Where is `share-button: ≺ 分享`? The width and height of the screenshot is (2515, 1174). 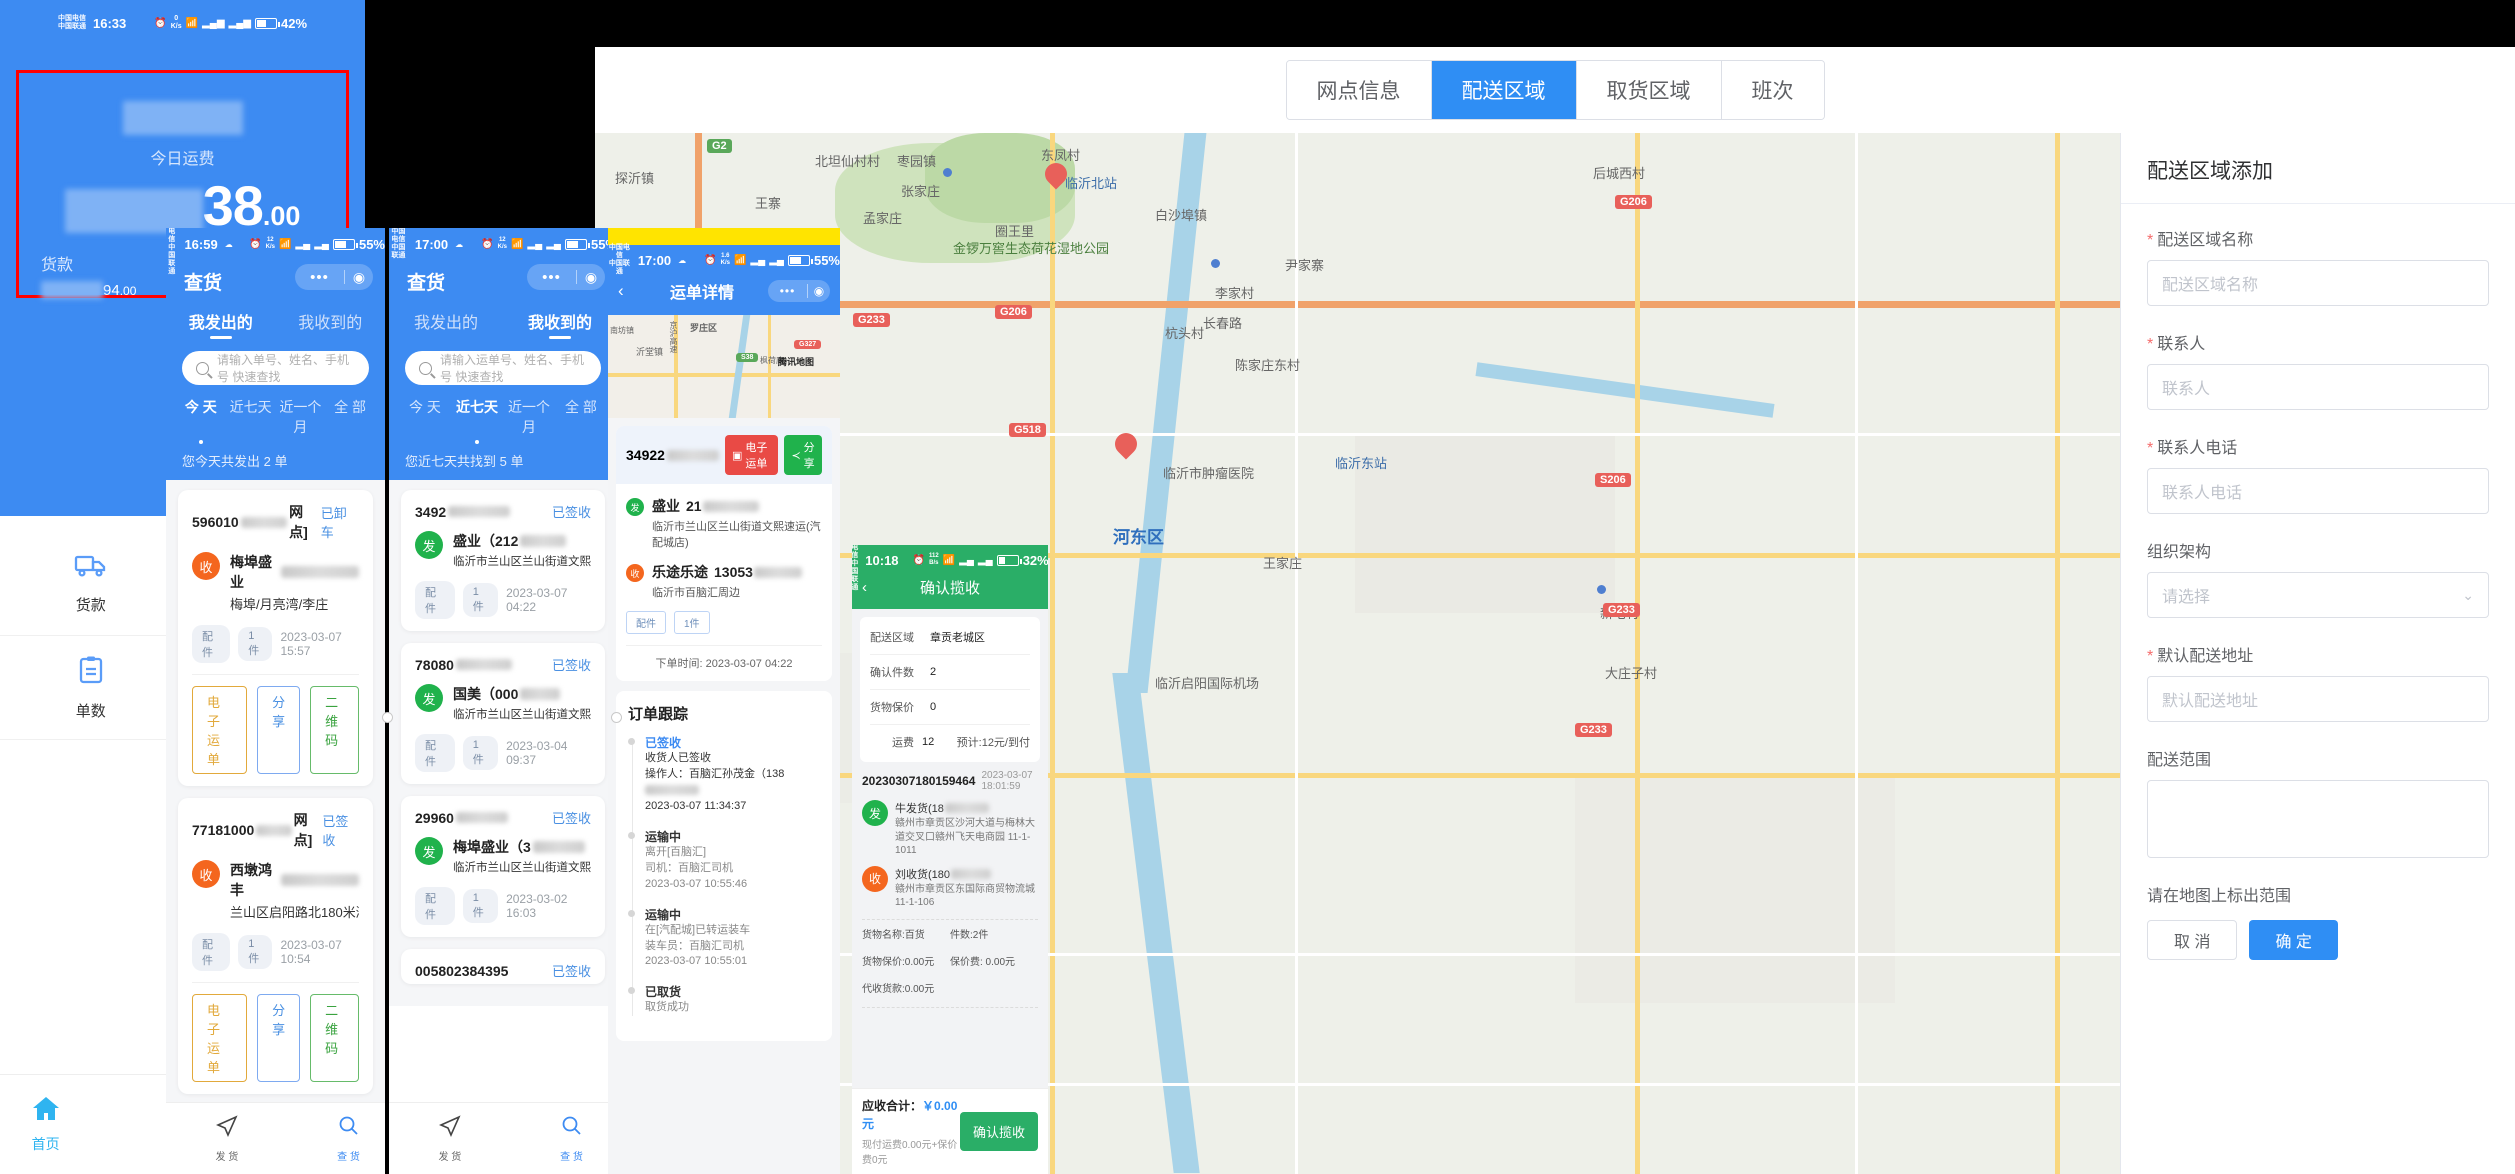
share-button: ≺ 分享 is located at coordinates (803, 455).